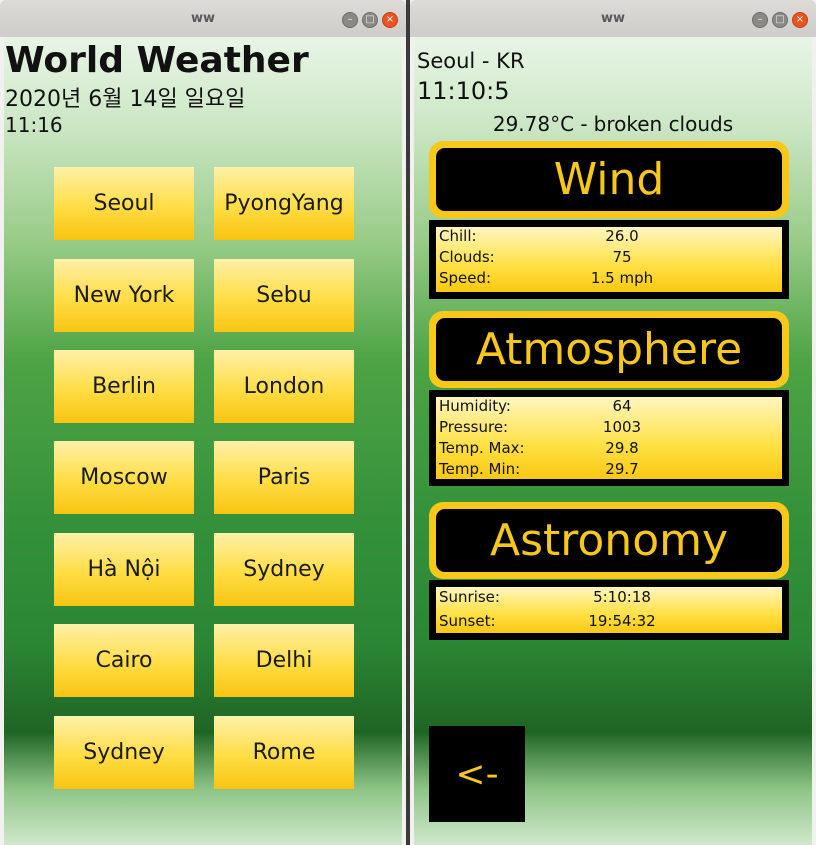 The height and width of the screenshot is (845, 816). I want to click on atmosphere-row-temp-min: Temp. Min: 29.7, so click(539, 469).